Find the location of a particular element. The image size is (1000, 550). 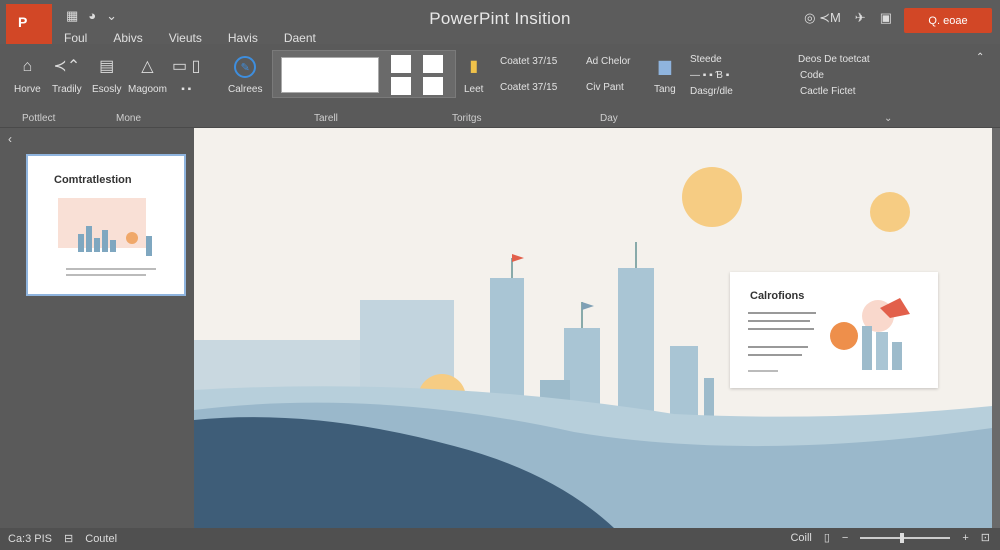

undo-icon: ≺⌃ is located at coordinates (67, 66).